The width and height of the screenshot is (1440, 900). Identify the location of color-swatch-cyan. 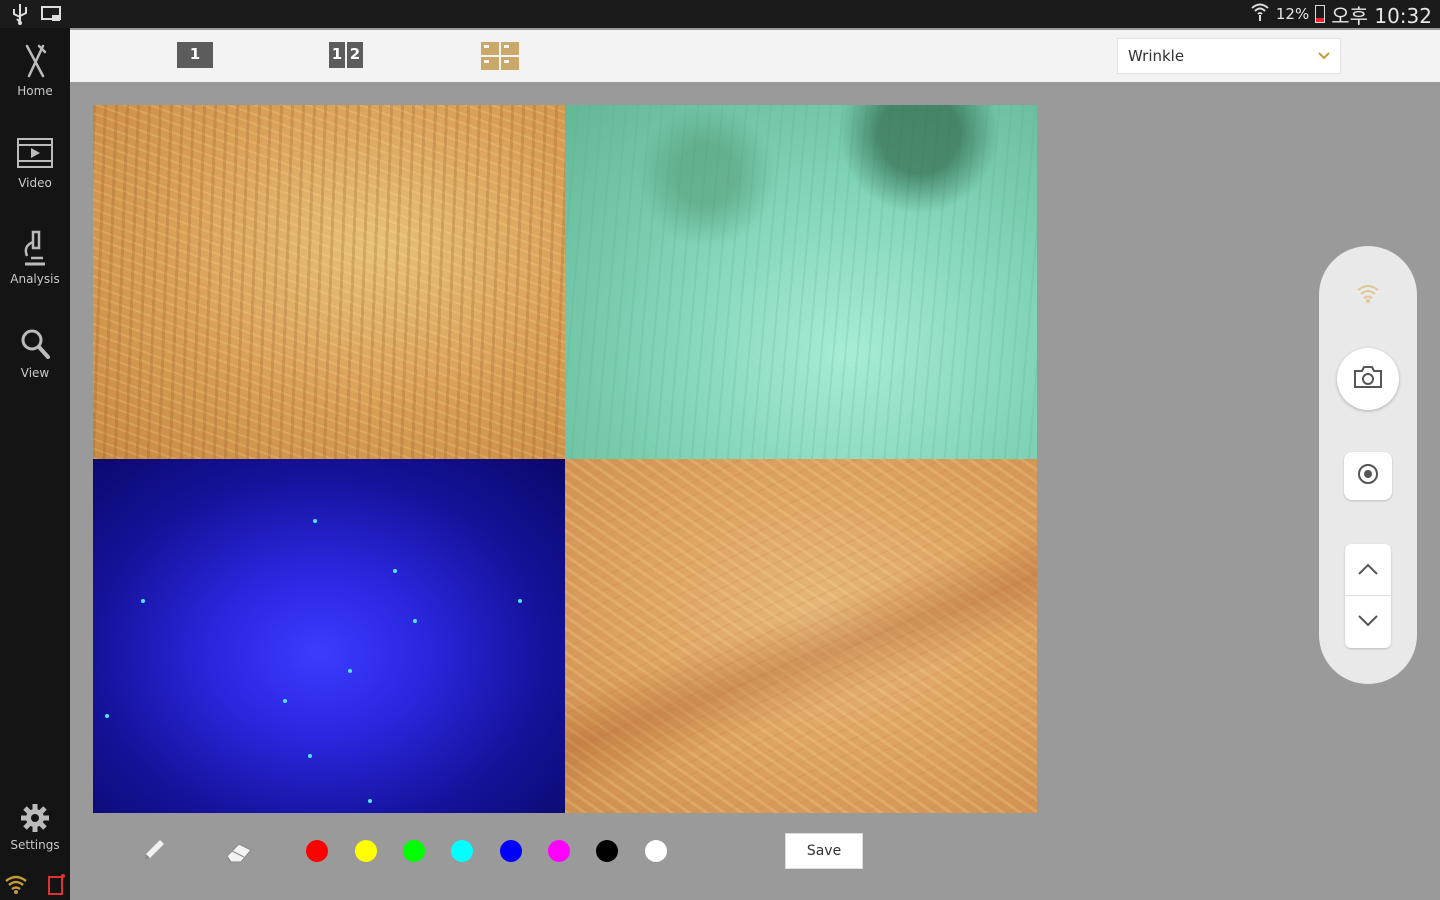
(462, 851).